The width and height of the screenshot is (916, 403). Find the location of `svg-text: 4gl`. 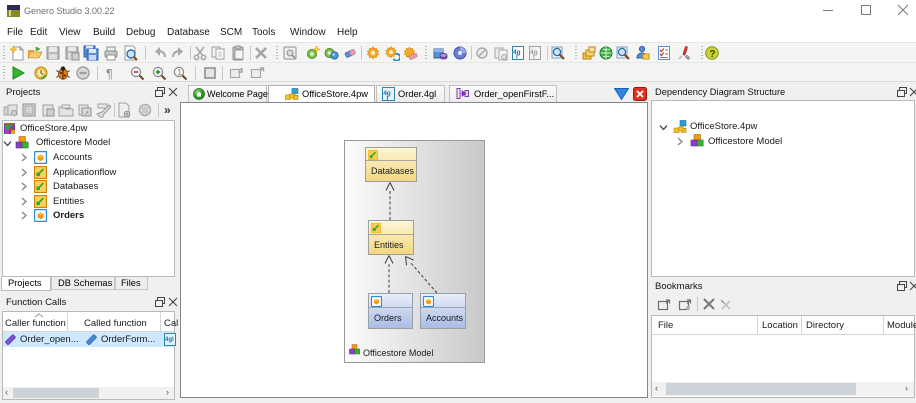

svg-text: 4gl is located at coordinates (169, 340).